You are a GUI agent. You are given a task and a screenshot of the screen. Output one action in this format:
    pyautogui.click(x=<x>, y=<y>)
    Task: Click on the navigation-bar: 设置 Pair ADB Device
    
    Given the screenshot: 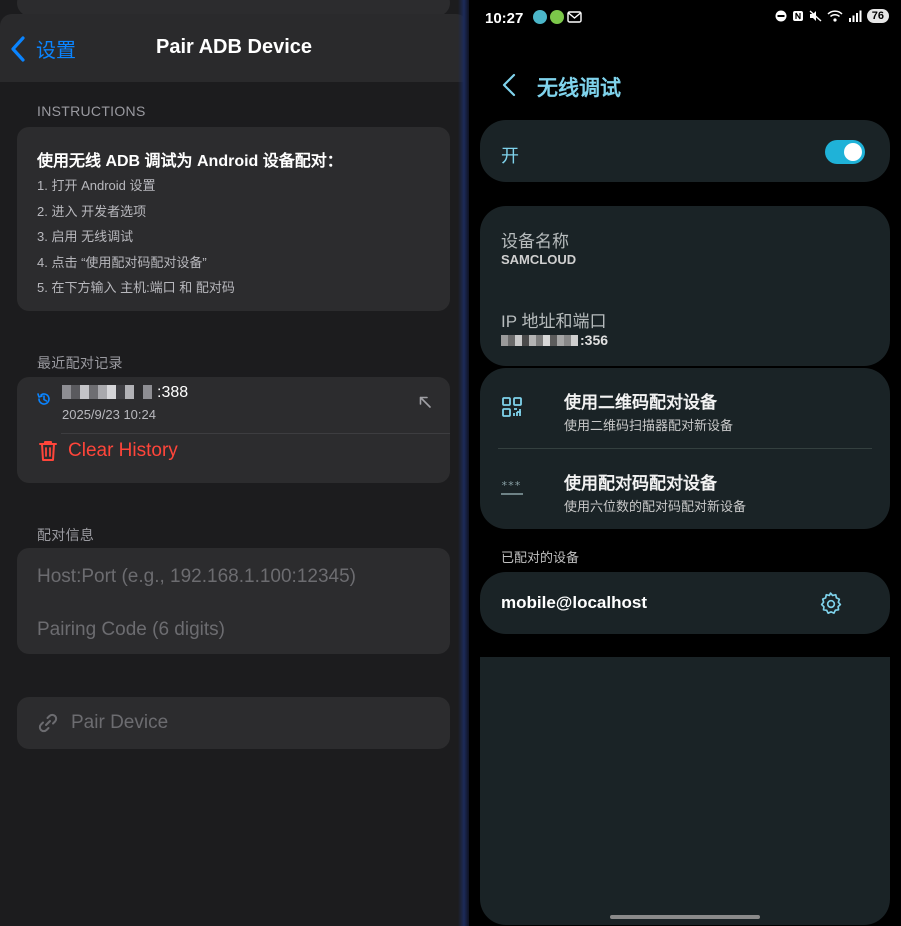 What is the action you would take?
    pyautogui.click(x=234, y=48)
    